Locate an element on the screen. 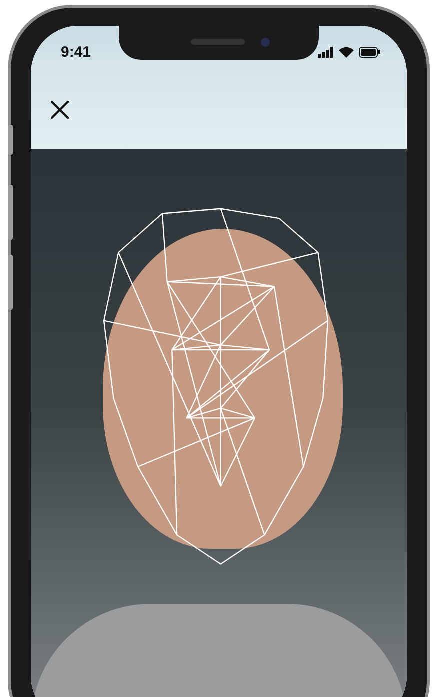  signal-icon is located at coordinates (326, 52).